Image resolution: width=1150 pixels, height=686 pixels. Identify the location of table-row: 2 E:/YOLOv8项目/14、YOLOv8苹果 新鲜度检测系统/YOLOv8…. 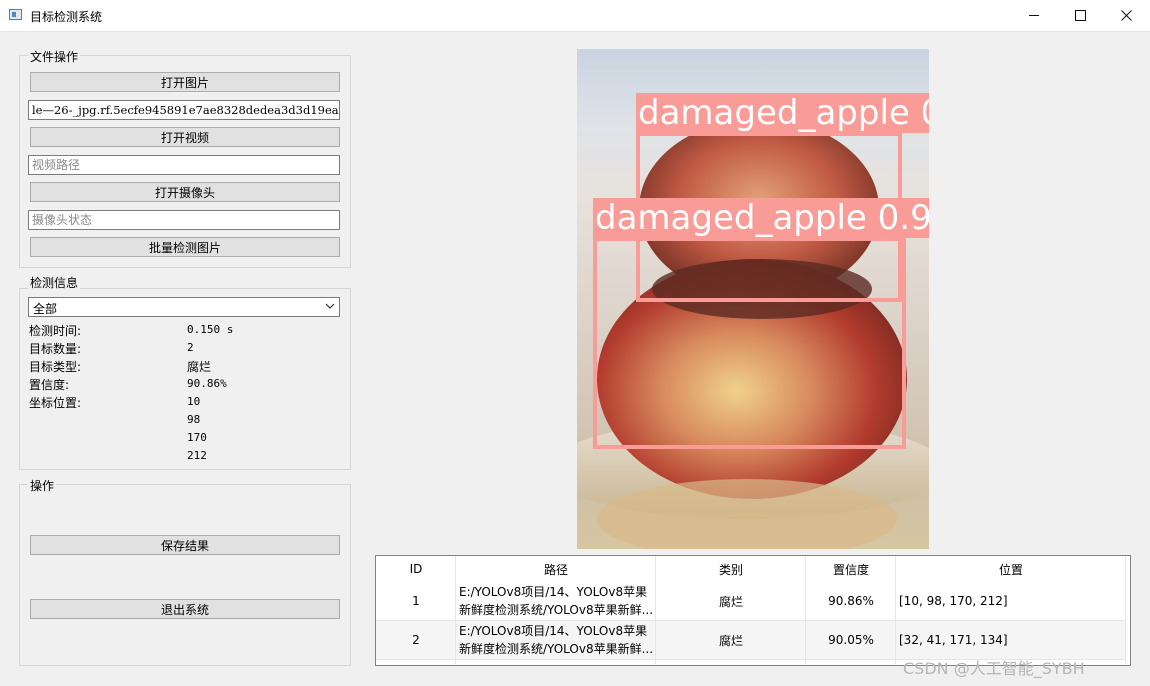
(751, 640).